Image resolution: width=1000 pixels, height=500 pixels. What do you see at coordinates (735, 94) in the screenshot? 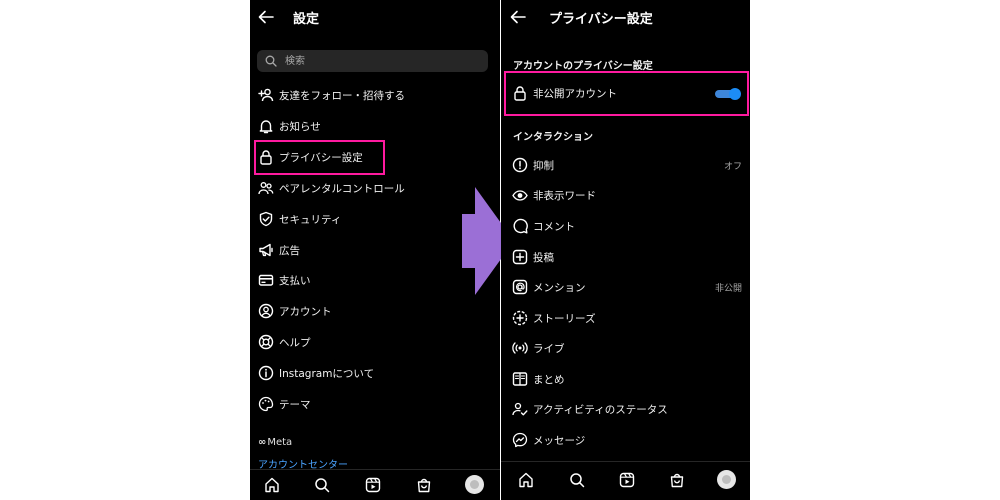
I see `toggle-knob` at bounding box center [735, 94].